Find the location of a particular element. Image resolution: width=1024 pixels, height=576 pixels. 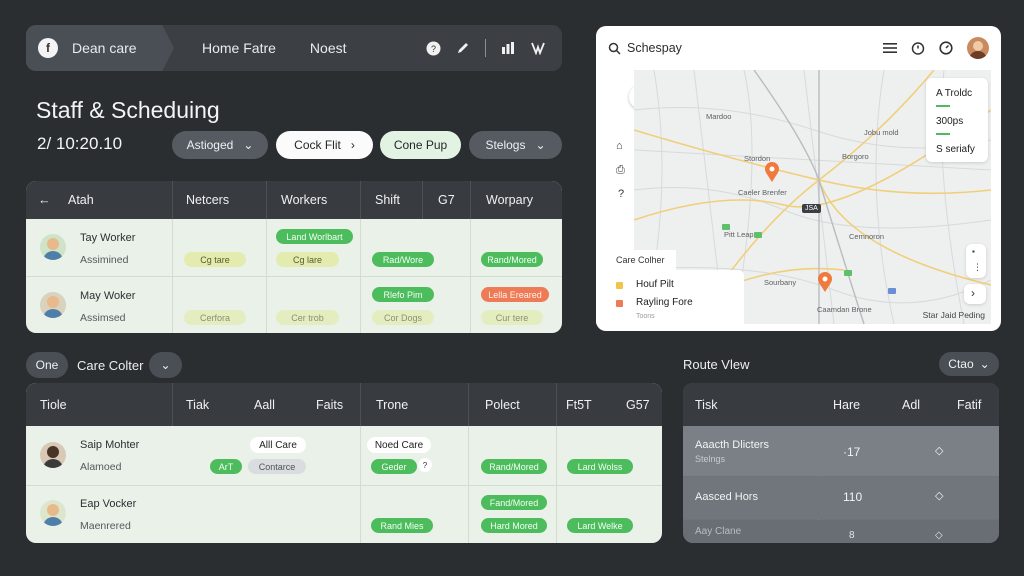

route-dropdown: Ctao ⌄ is located at coordinates (969, 364).